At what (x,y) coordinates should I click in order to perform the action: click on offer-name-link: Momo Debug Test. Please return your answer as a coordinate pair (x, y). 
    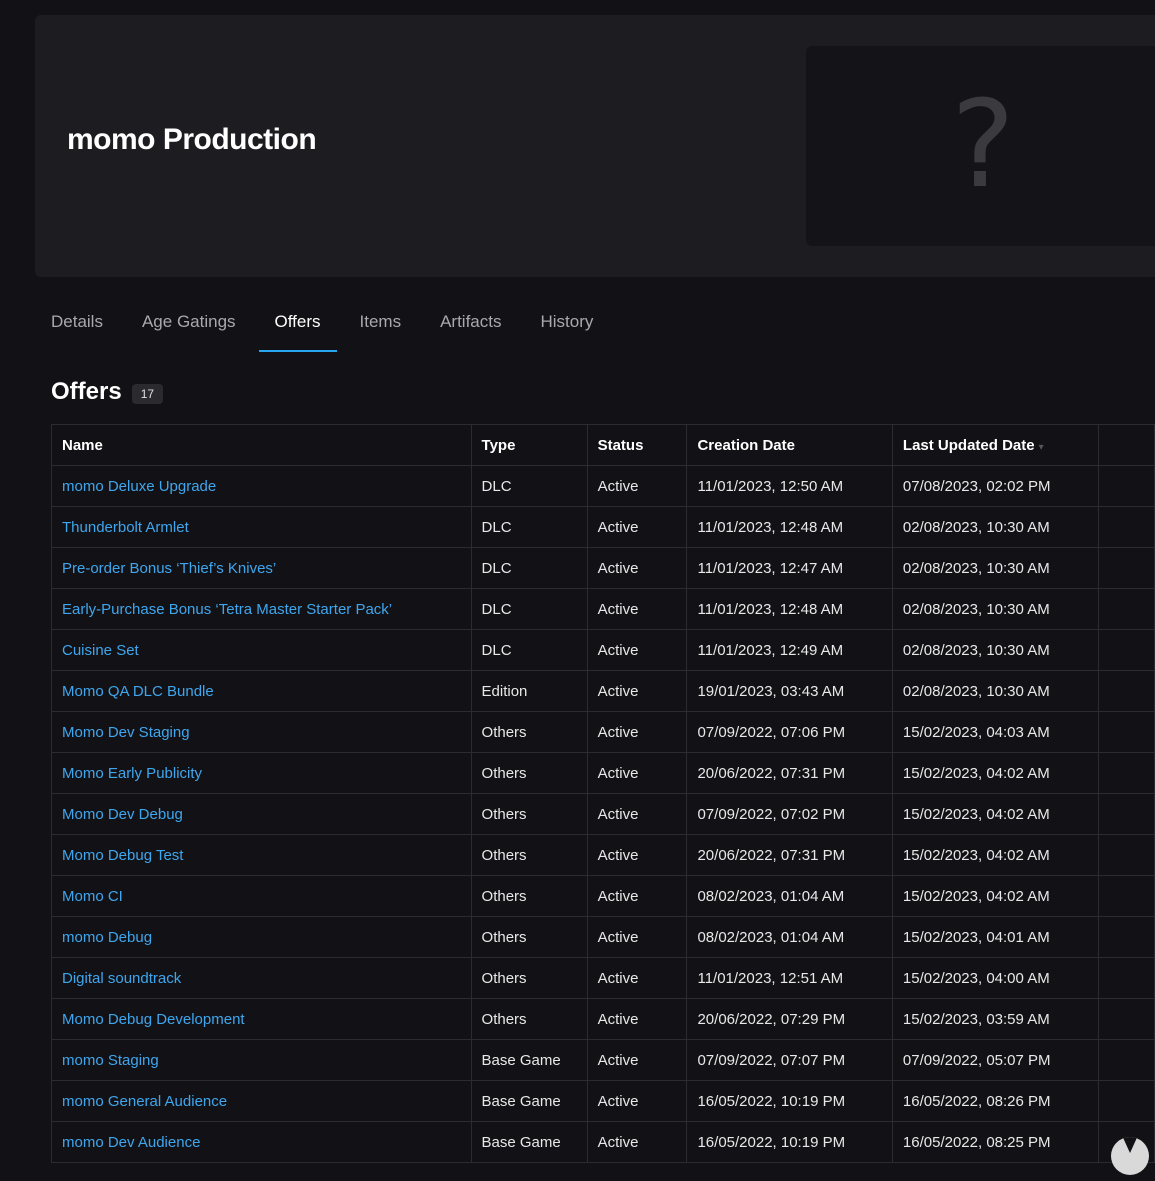
    Looking at the image, I should click on (122, 855).